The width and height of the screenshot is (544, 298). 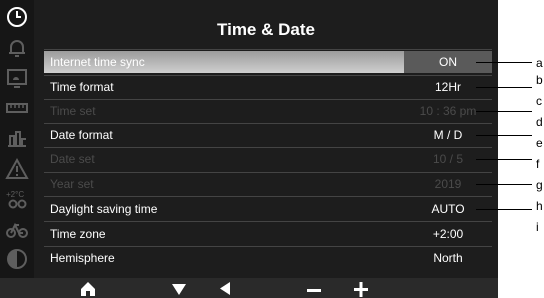 I want to click on alert-icon, so click(x=17, y=169).